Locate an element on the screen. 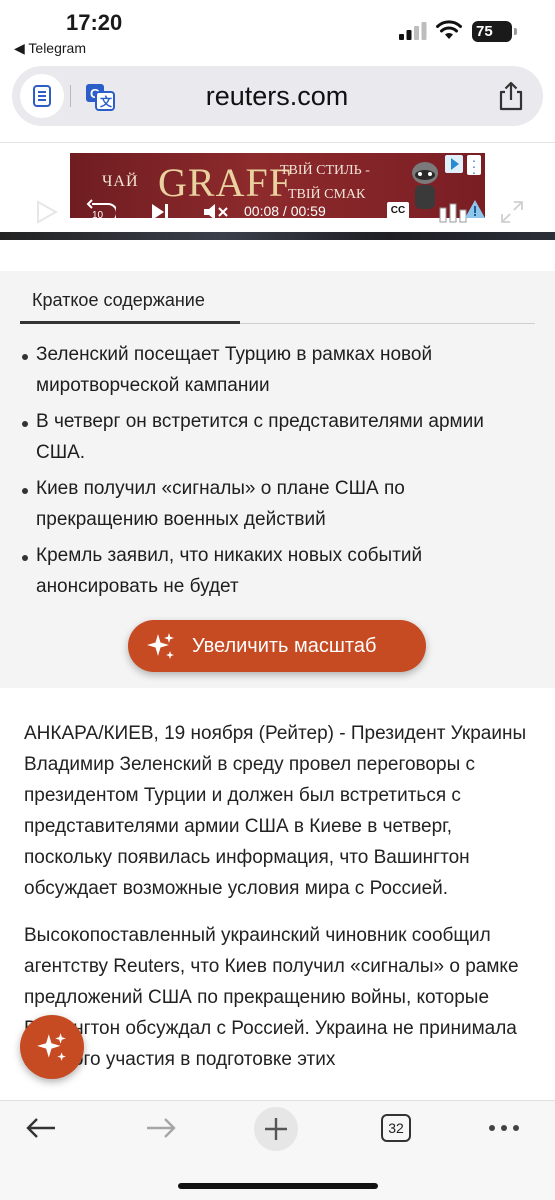 Image resolution: width=555 pixels, height=1200 pixels. warning-icon is located at coordinates (475, 209).